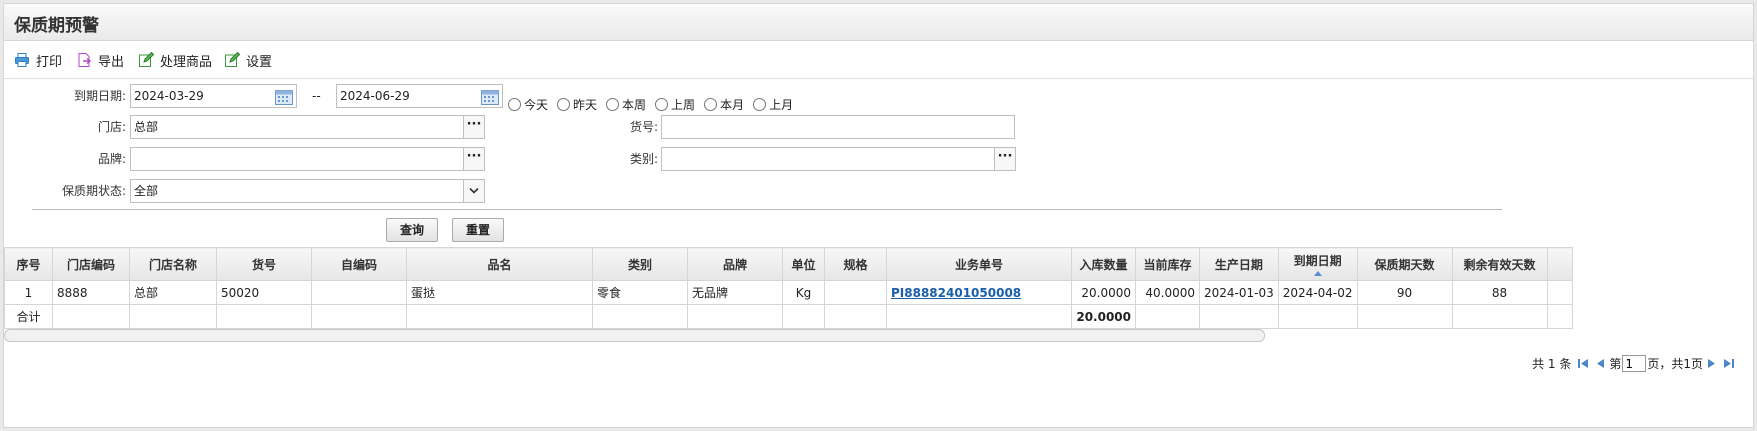 This screenshot has width=1757, height=431. I want to click on date-to-value: 2024-06-29, so click(375, 96).